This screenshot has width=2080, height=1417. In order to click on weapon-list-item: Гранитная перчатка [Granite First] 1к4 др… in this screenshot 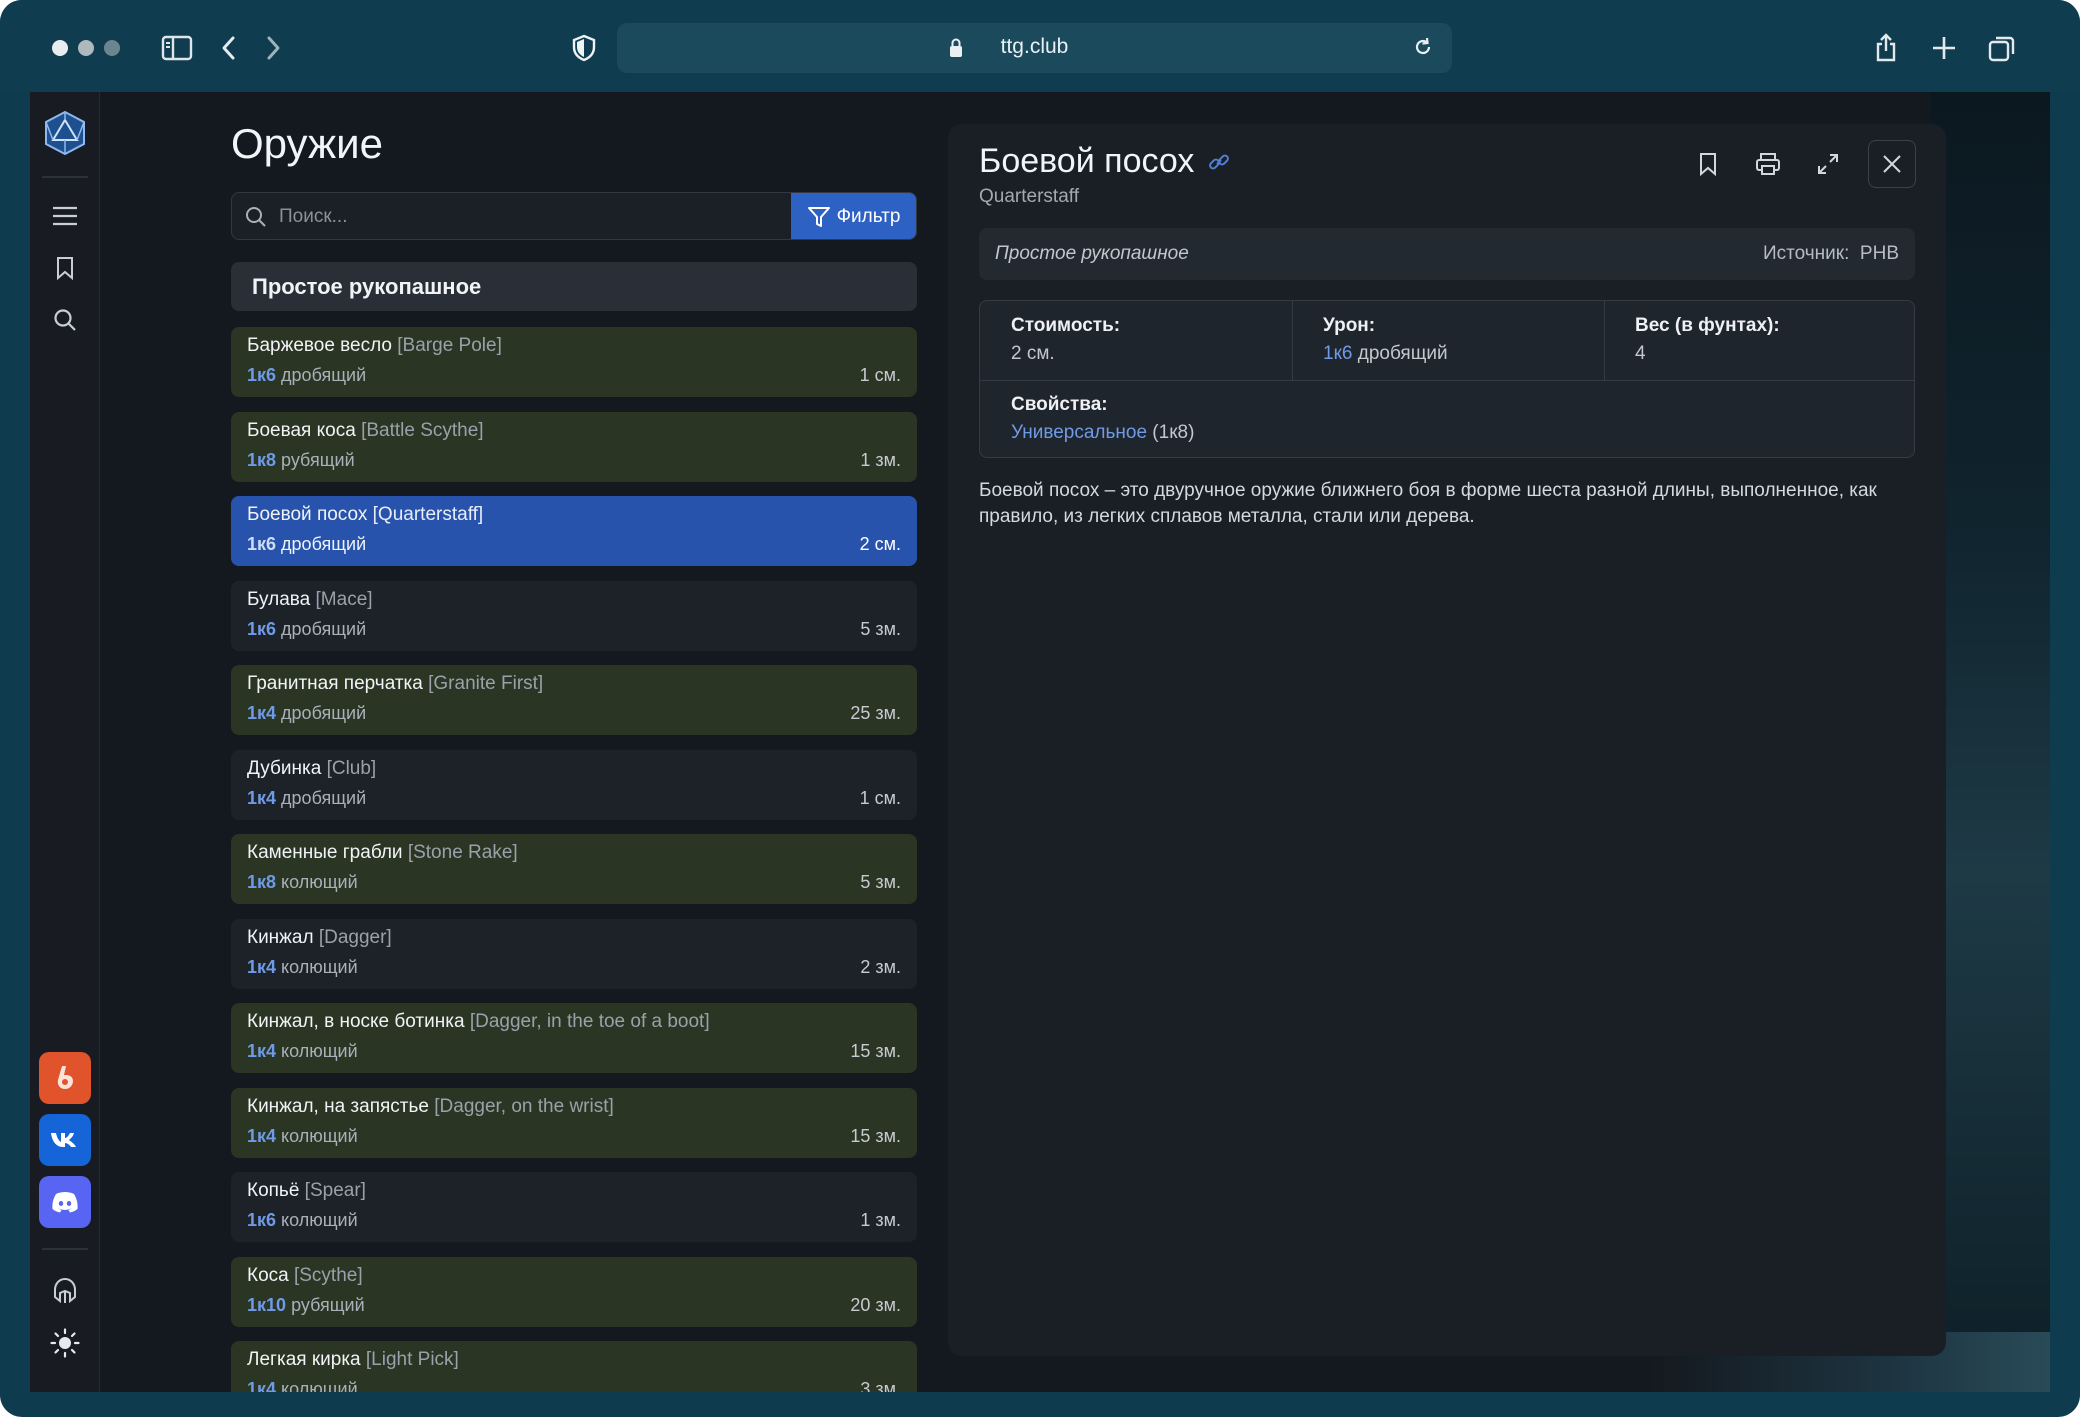, I will do `click(574, 700)`.